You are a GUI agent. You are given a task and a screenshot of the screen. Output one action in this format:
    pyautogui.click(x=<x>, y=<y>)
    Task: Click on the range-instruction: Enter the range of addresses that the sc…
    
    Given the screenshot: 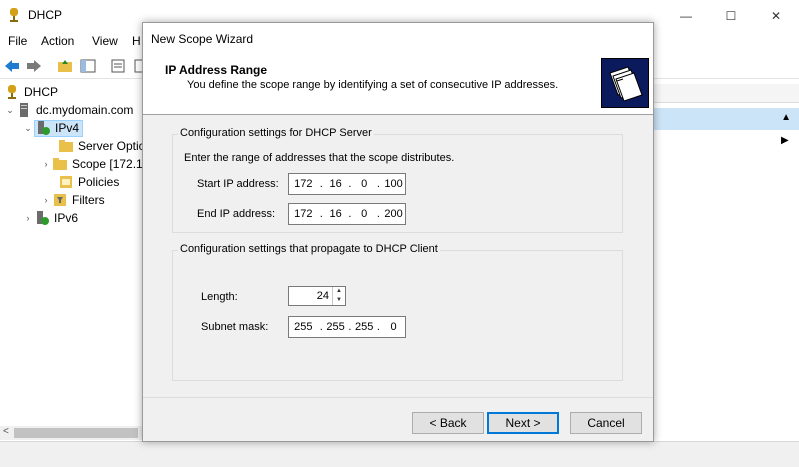 What is the action you would take?
    pyautogui.click(x=319, y=158)
    